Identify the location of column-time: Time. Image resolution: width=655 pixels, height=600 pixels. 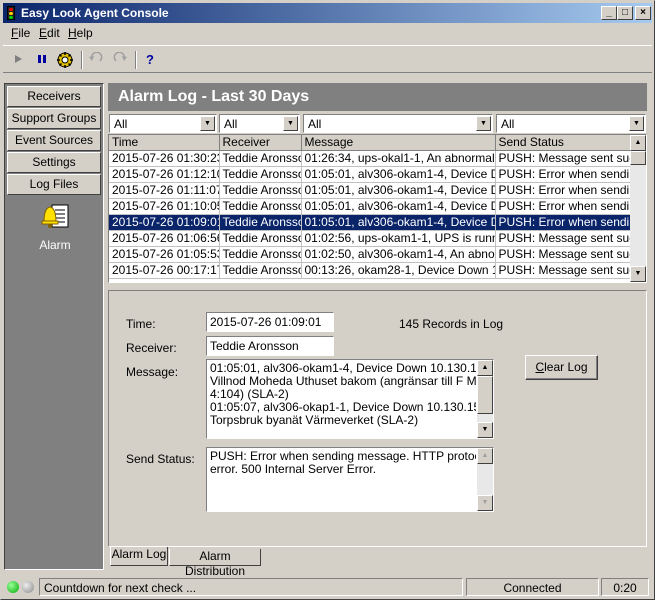
(164, 143).